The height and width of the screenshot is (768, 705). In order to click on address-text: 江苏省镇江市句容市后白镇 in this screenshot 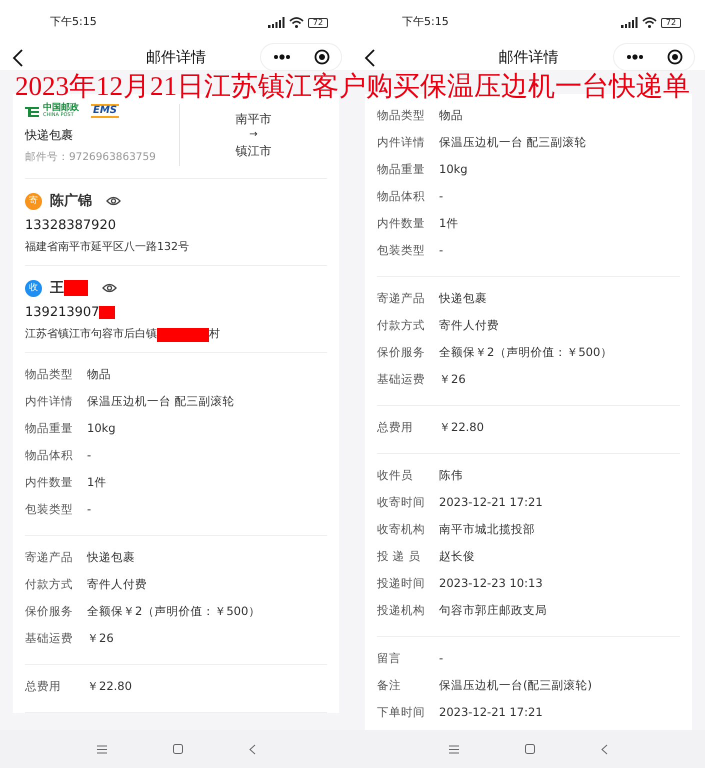, I will do `click(91, 334)`.